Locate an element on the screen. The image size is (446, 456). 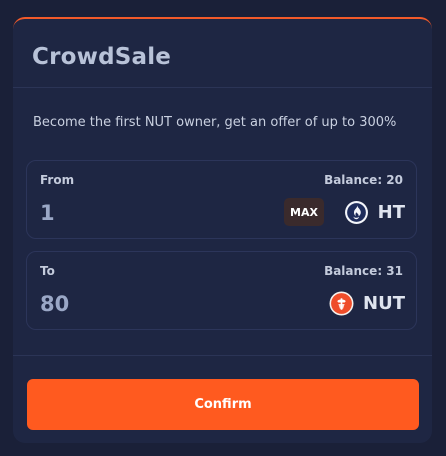
header-divider is located at coordinates (222, 87).